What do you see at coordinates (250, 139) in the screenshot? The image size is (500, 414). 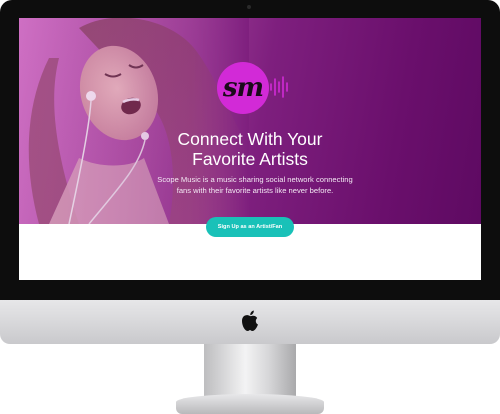 I see `hero-heading-line1: Connect With Your` at bounding box center [250, 139].